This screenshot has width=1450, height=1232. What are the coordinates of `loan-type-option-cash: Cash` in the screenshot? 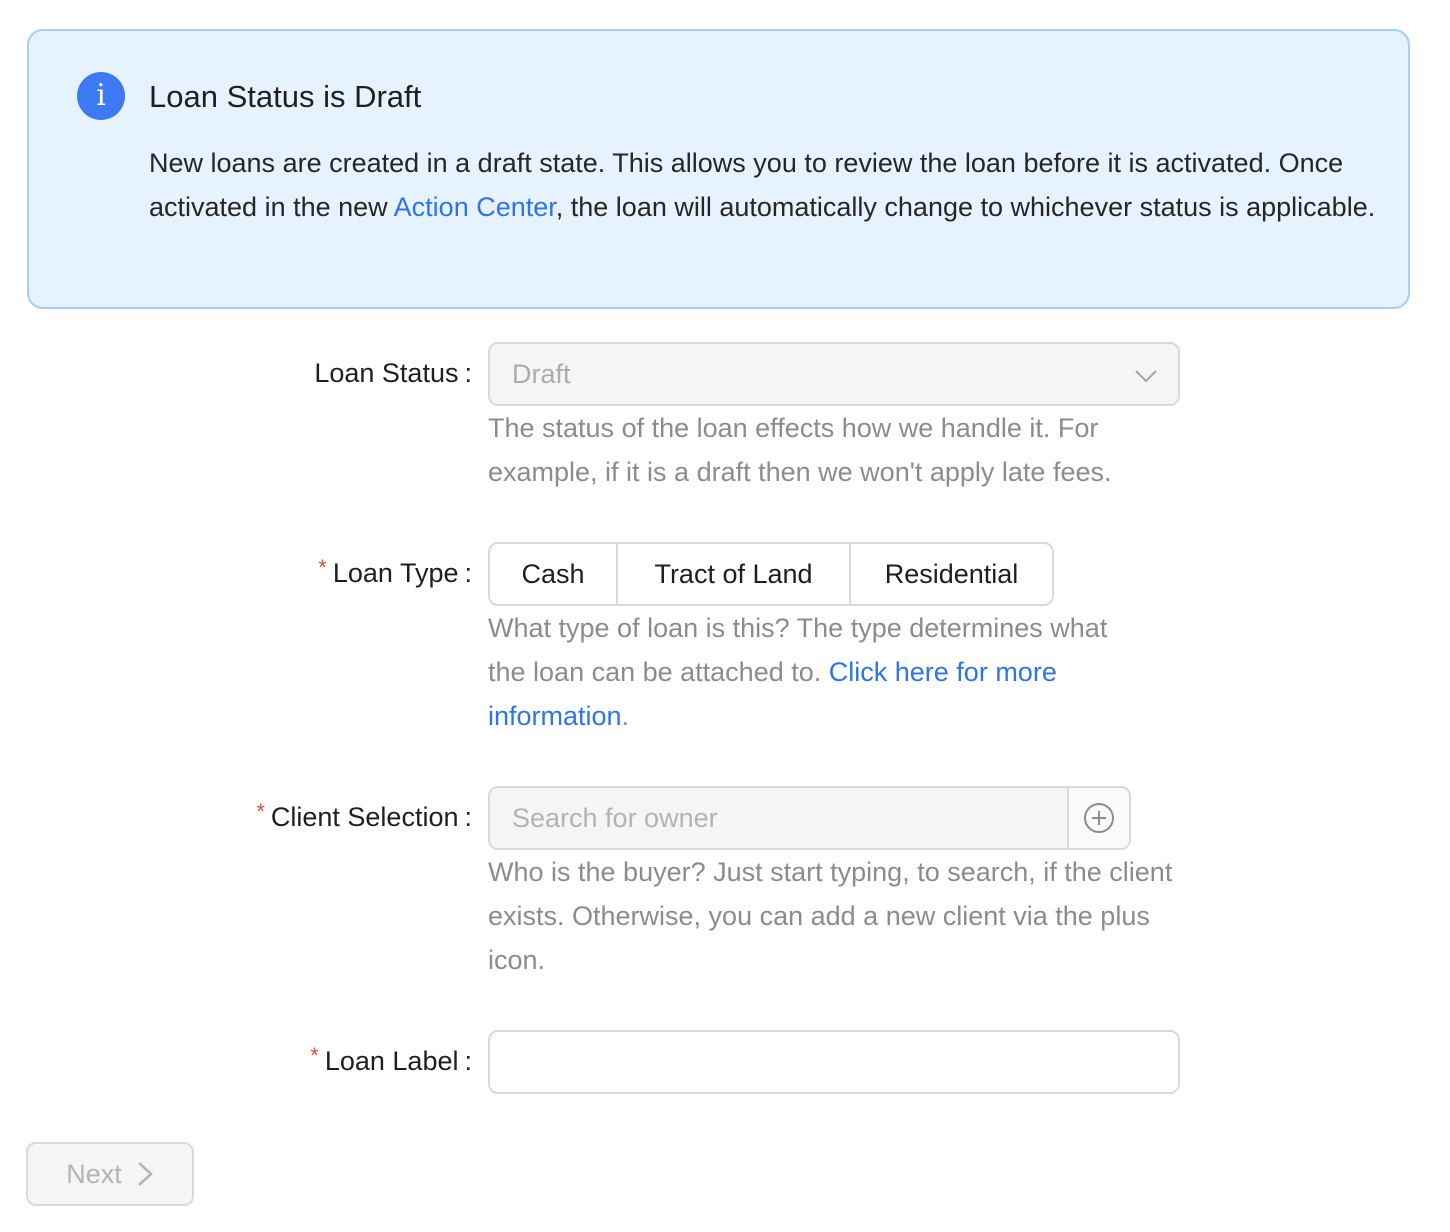 It's located at (553, 574).